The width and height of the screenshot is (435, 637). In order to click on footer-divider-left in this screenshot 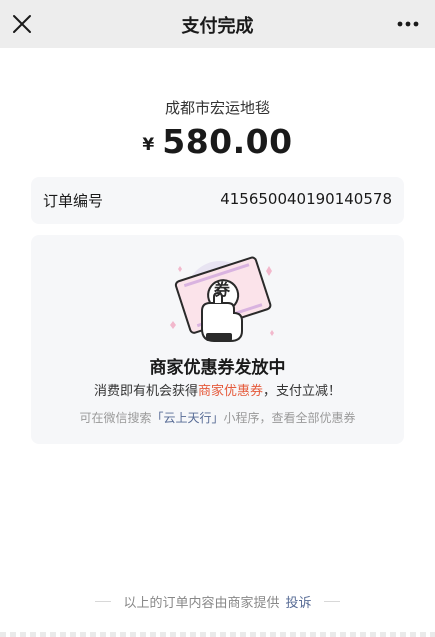, I will do `click(103, 601)`.